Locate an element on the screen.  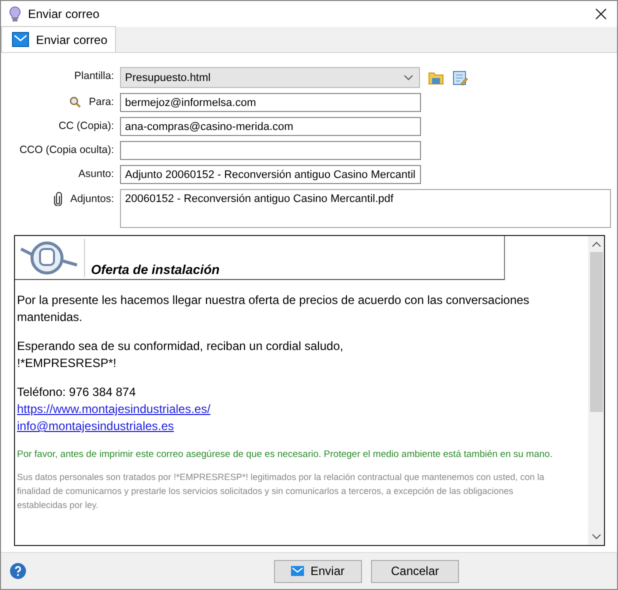
message-text: Sus datos personales son tratados por !*EMPRESRESP*! legitimados por la relación contractual que mantenemos con usted, con la finalidad de comunicarnos y prestarle los servicios solicitados y sin comunicarlos a terceros, a excepción de las obligaciones establecidas por ley. is located at coordinates (281, 491).